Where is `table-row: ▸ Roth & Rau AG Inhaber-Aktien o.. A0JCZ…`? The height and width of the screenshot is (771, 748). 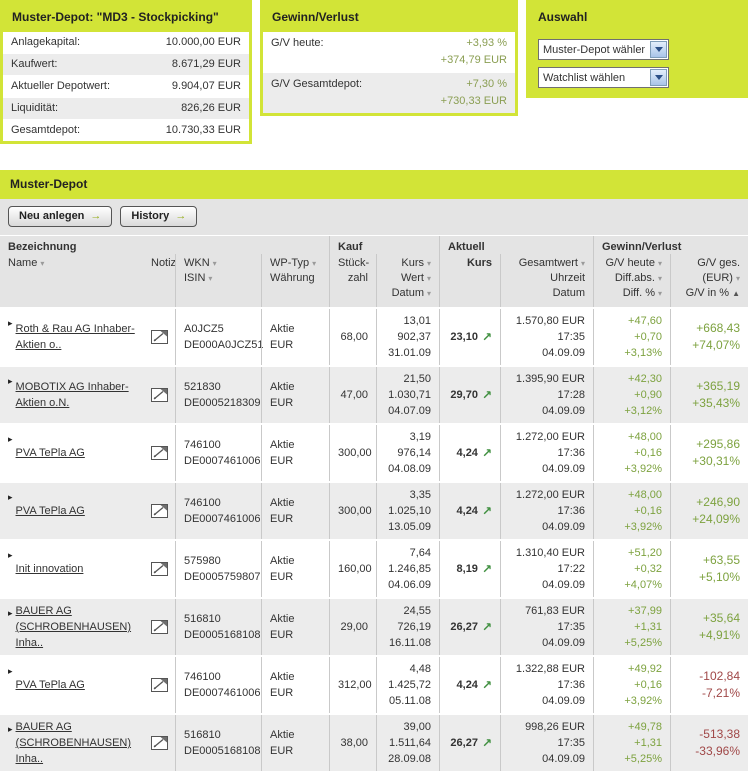 table-row: ▸ Roth & Rau AG Inhaber-Aktien o.. A0JCZ… is located at coordinates (374, 337).